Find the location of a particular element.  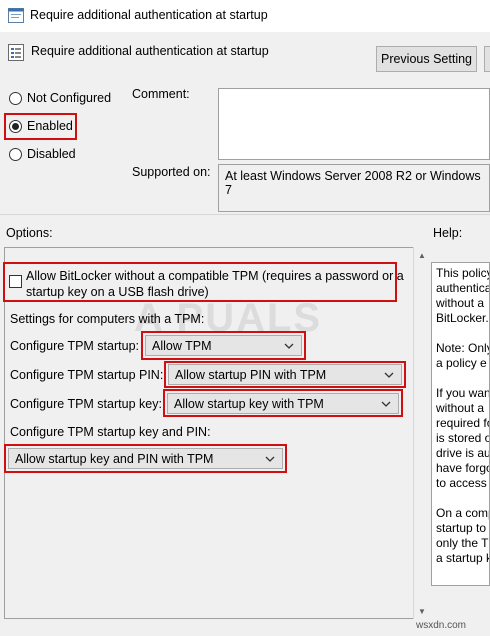

help-text-line: BitLocker. is located at coordinates (462, 318).